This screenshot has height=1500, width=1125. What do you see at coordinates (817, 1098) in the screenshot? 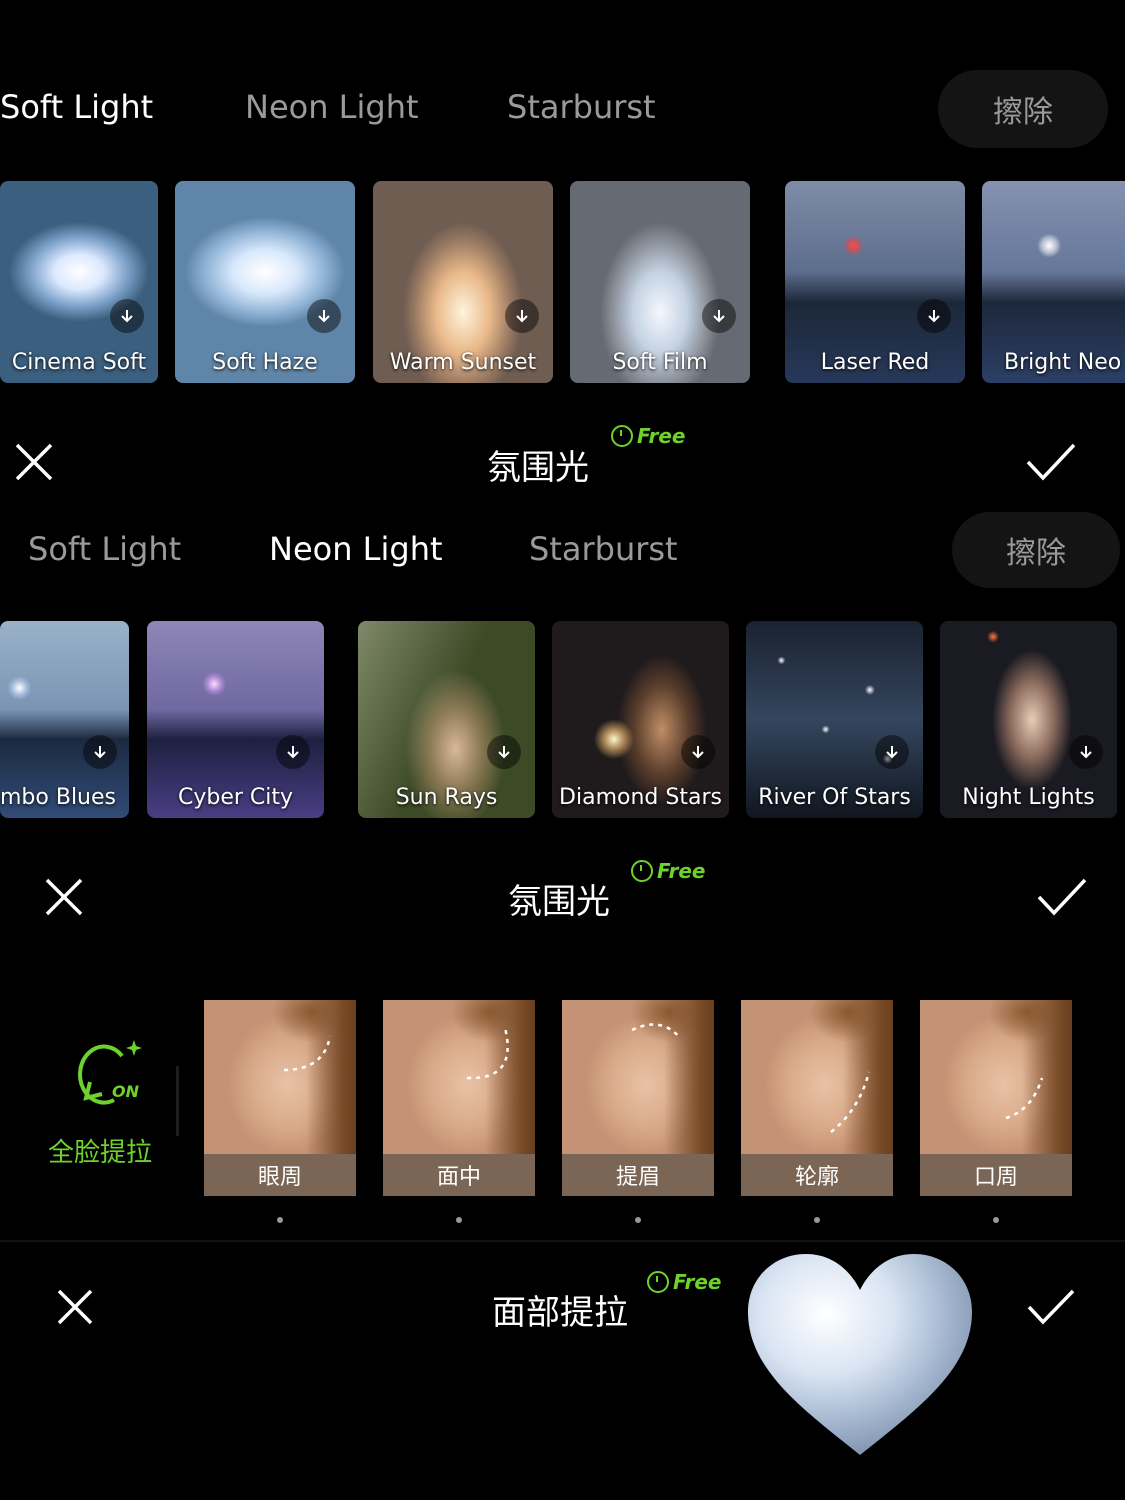
I see `lift-option-contour: 轮廓` at bounding box center [817, 1098].